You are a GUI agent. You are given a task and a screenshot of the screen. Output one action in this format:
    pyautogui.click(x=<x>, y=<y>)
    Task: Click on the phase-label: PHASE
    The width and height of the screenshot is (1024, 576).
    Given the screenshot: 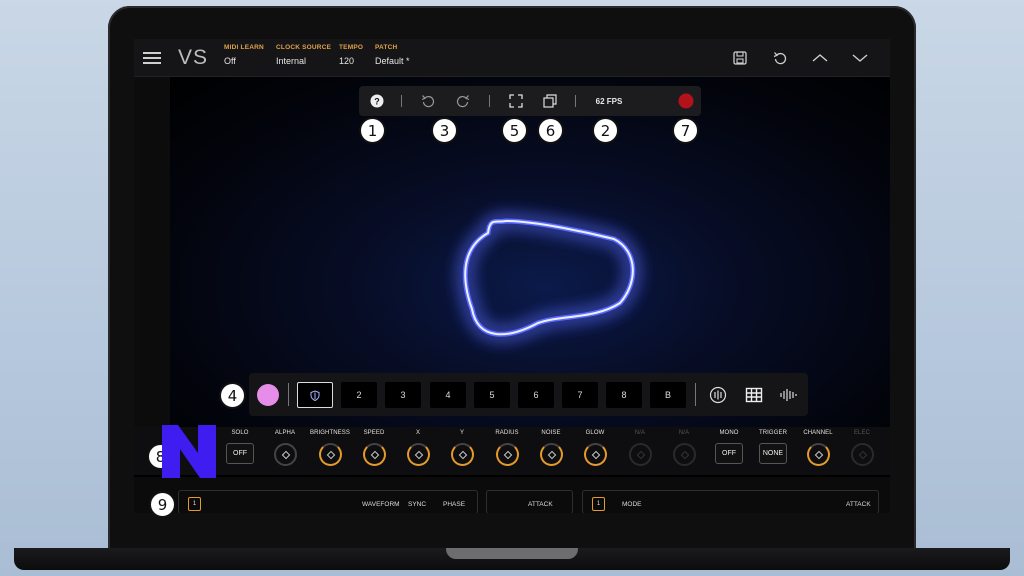 What is the action you would take?
    pyautogui.click(x=454, y=504)
    